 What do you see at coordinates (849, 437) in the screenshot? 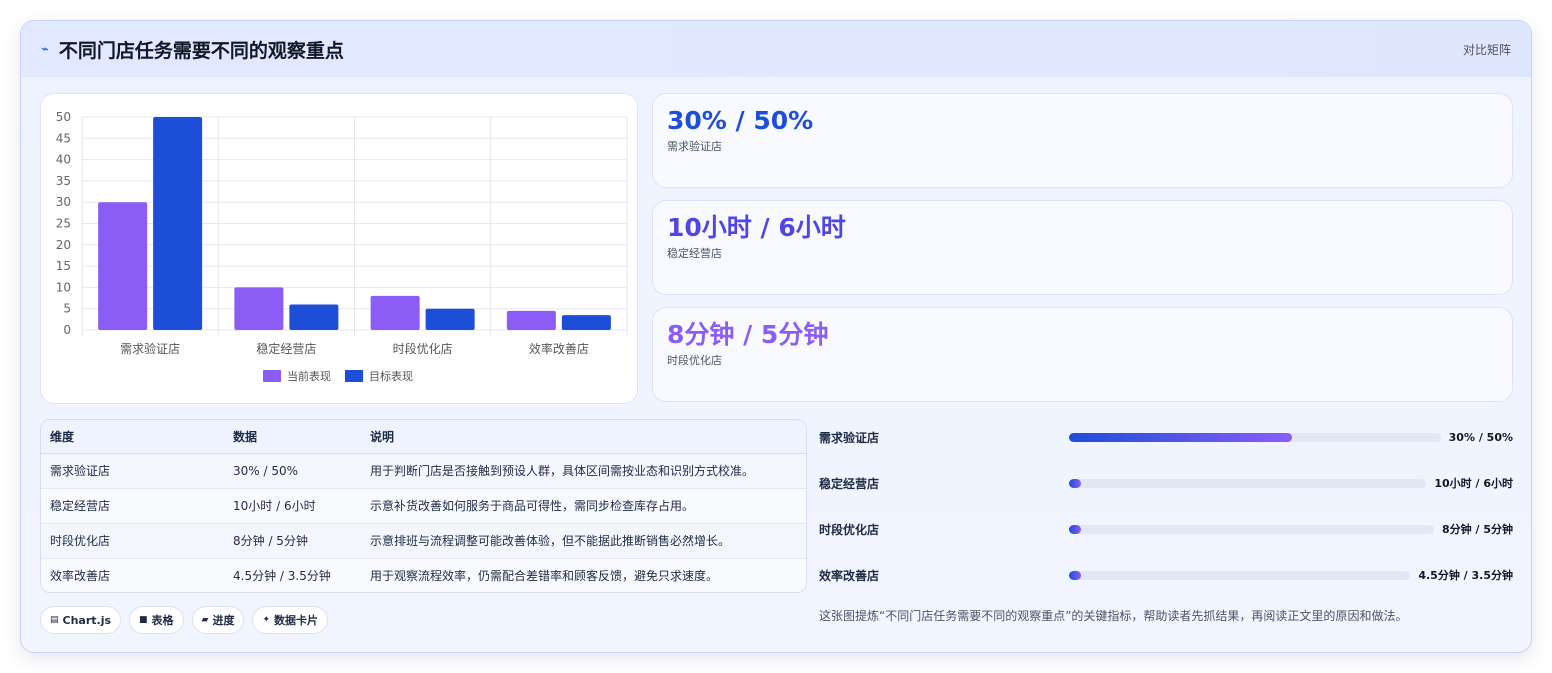
I see `progress-label: 需求验证店` at bounding box center [849, 437].